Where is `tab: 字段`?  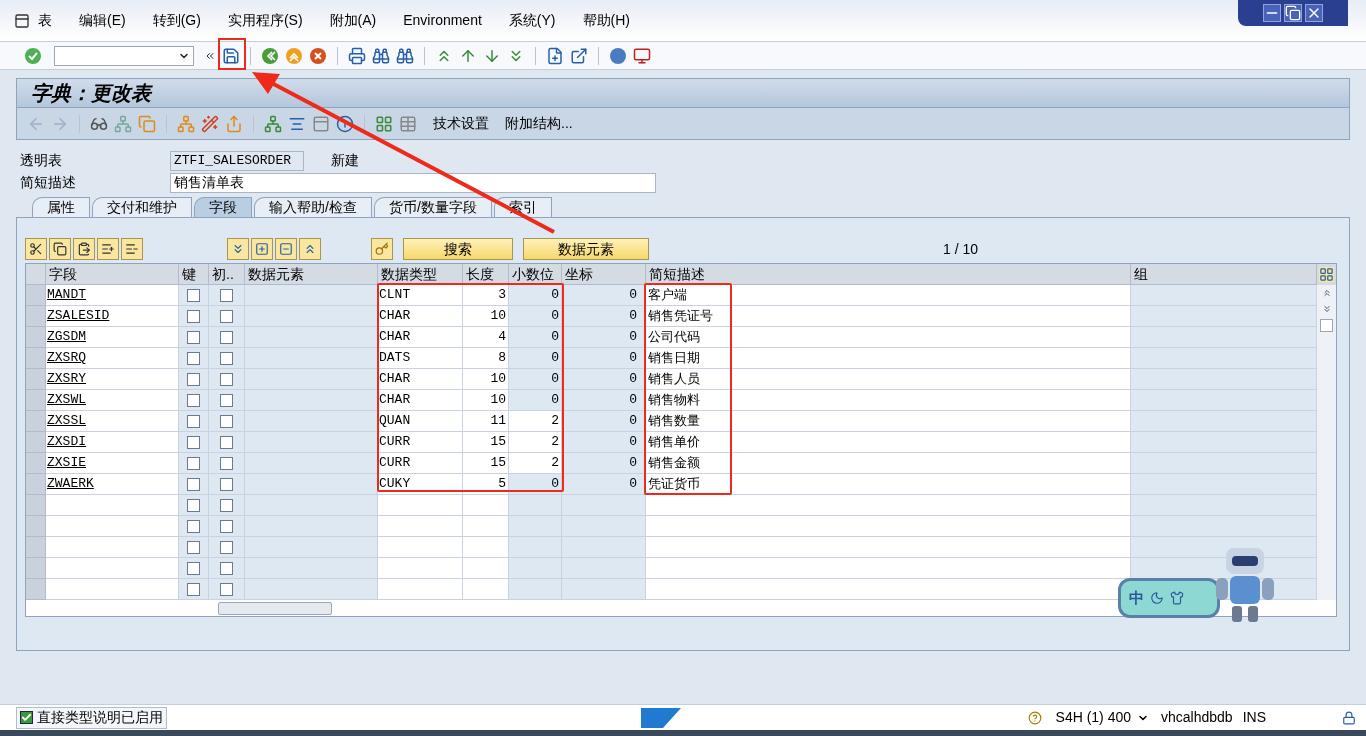
tab: 字段 is located at coordinates (223, 207).